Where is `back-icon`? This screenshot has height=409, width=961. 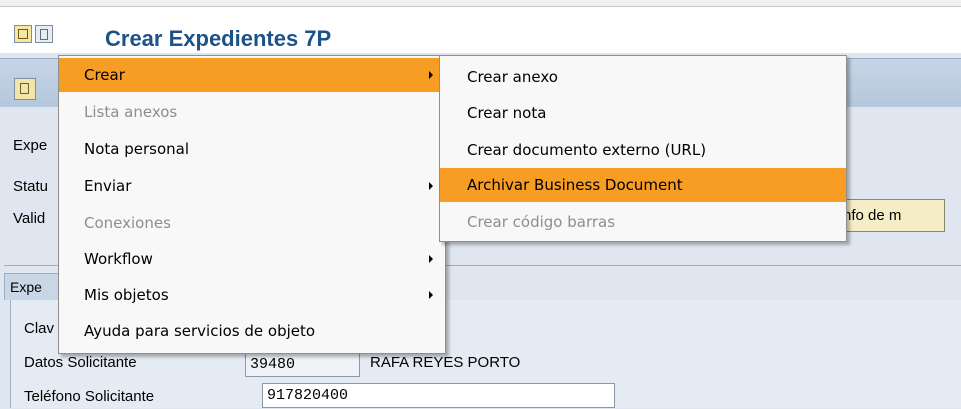 back-icon is located at coordinates (25, 89).